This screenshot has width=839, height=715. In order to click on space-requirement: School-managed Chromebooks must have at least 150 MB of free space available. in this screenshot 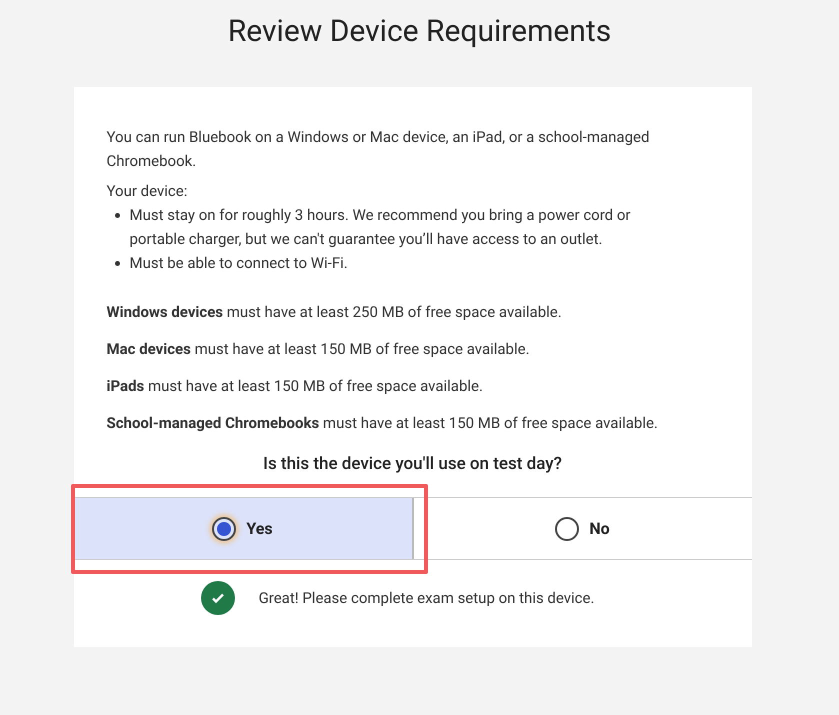, I will do `click(382, 423)`.